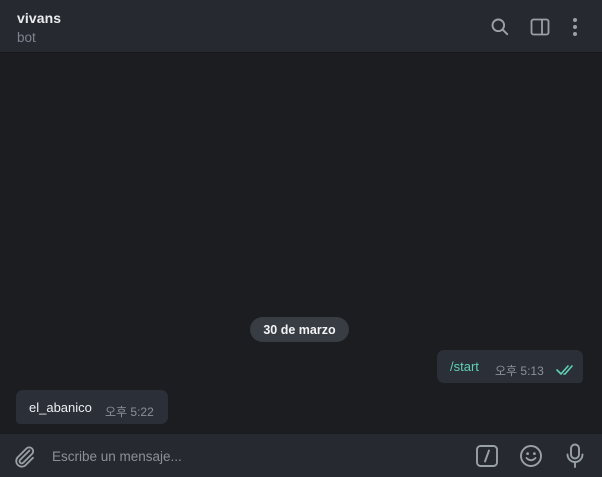  Describe the element at coordinates (519, 371) in the screenshot. I see `message-time: 오후 5:13` at that location.